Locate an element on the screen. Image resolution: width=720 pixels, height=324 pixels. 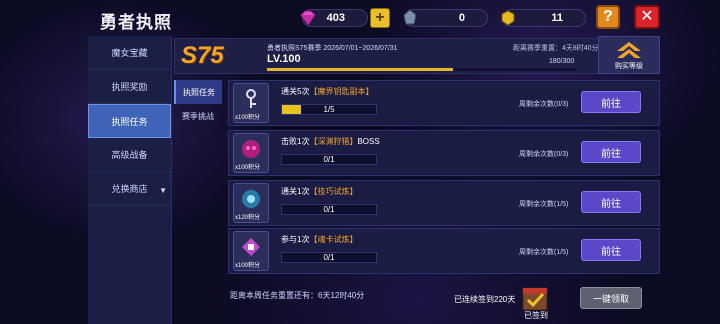
question-icon: ? is located at coordinates (608, 16).